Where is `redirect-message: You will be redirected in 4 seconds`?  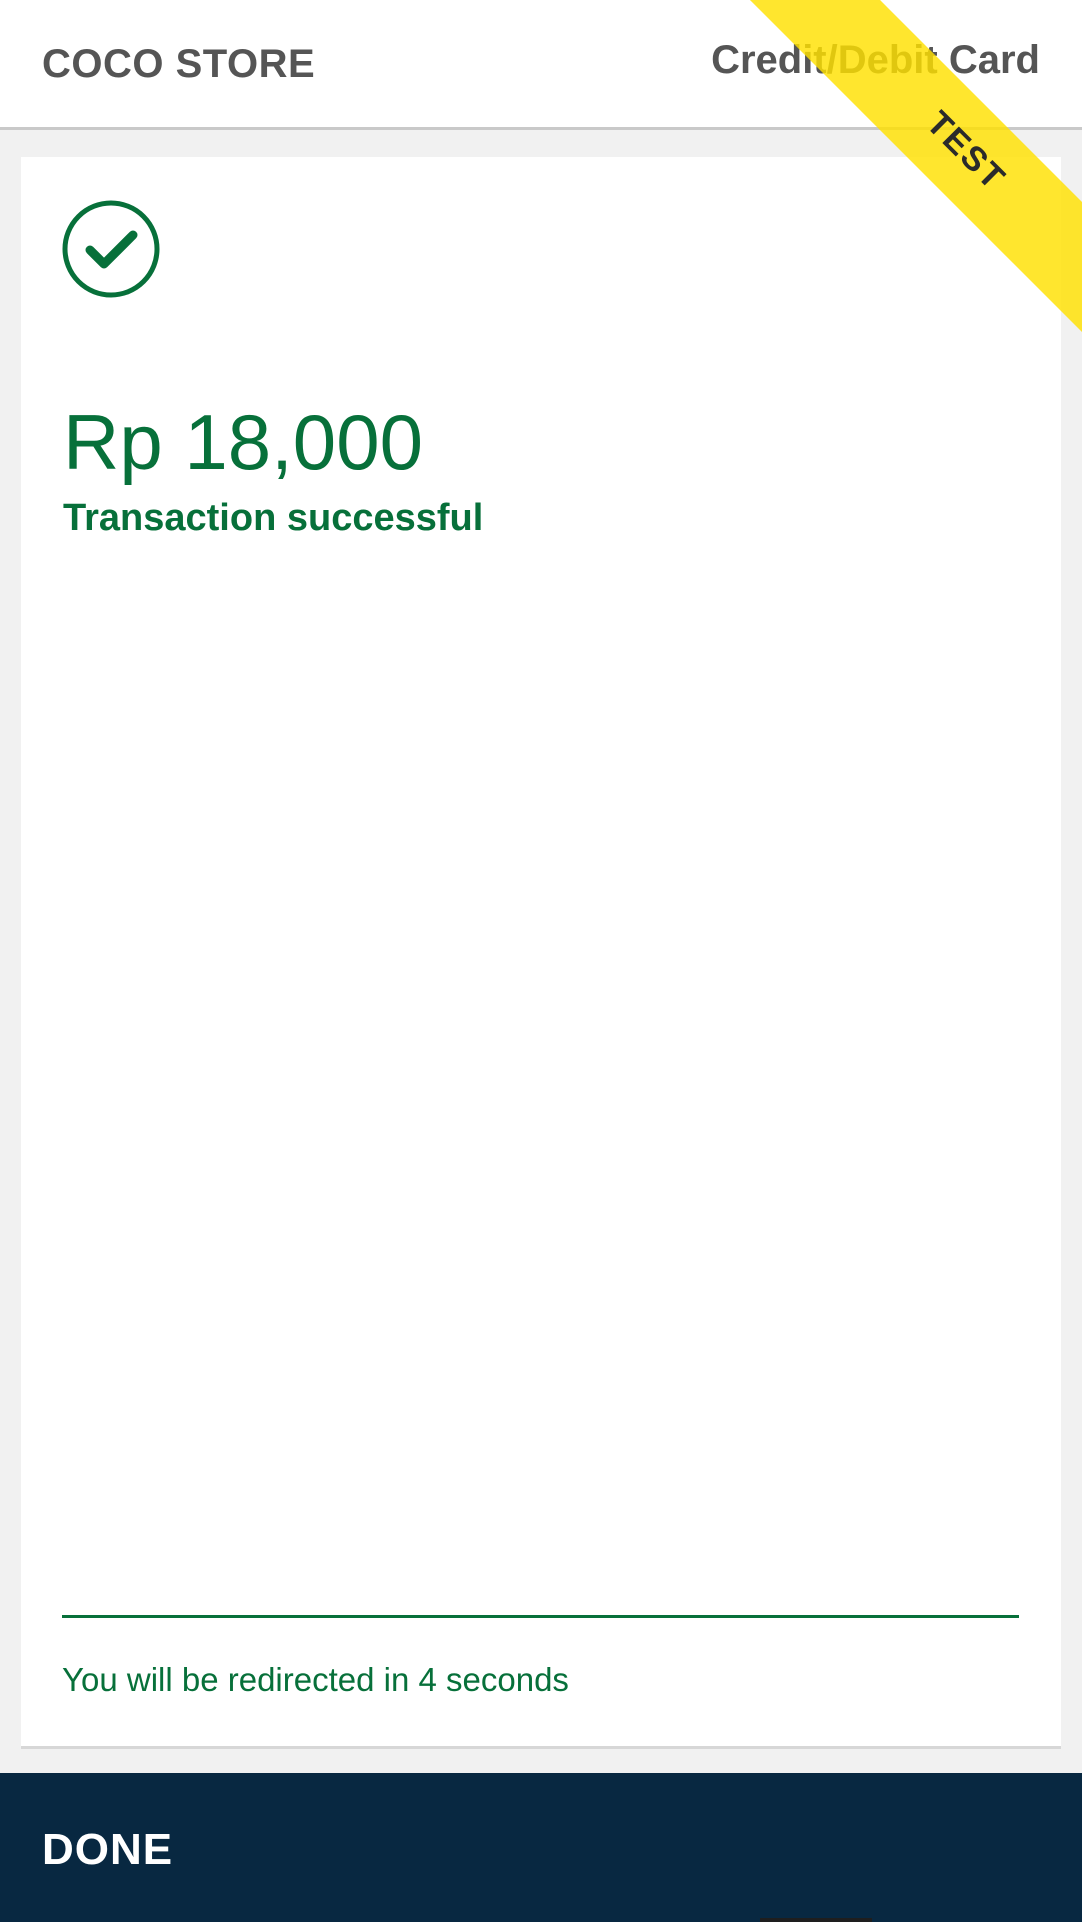 redirect-message: You will be redirected in 4 seconds is located at coordinates (315, 1679).